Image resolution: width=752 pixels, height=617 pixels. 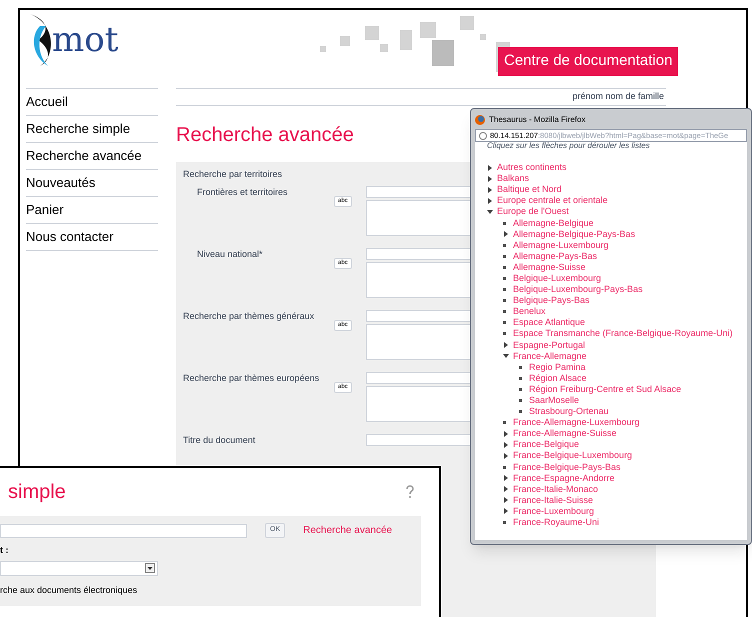 I want to click on field-label: Recherche par thèmes européens, so click(x=251, y=378).